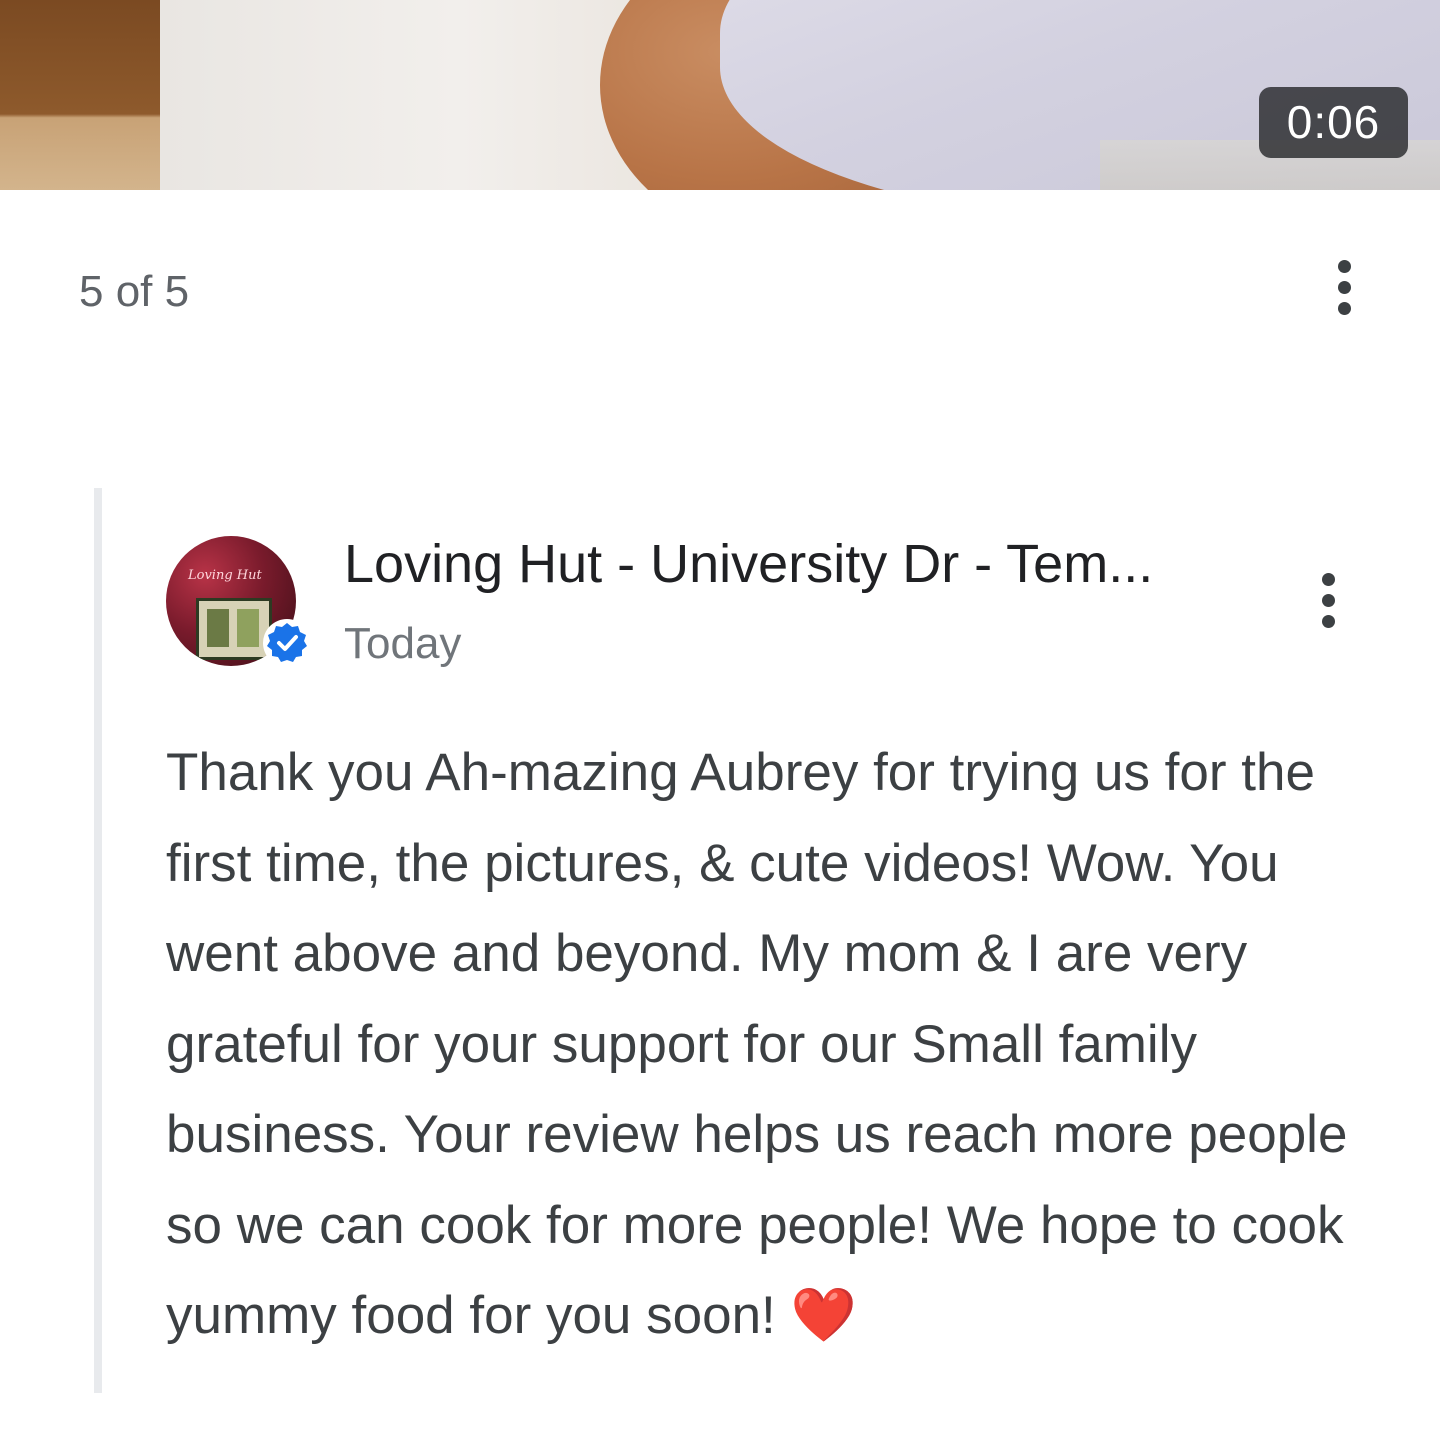 The height and width of the screenshot is (1440, 1440). What do you see at coordinates (720, 95) in the screenshot?
I see `video-thumbnail: 0:06` at bounding box center [720, 95].